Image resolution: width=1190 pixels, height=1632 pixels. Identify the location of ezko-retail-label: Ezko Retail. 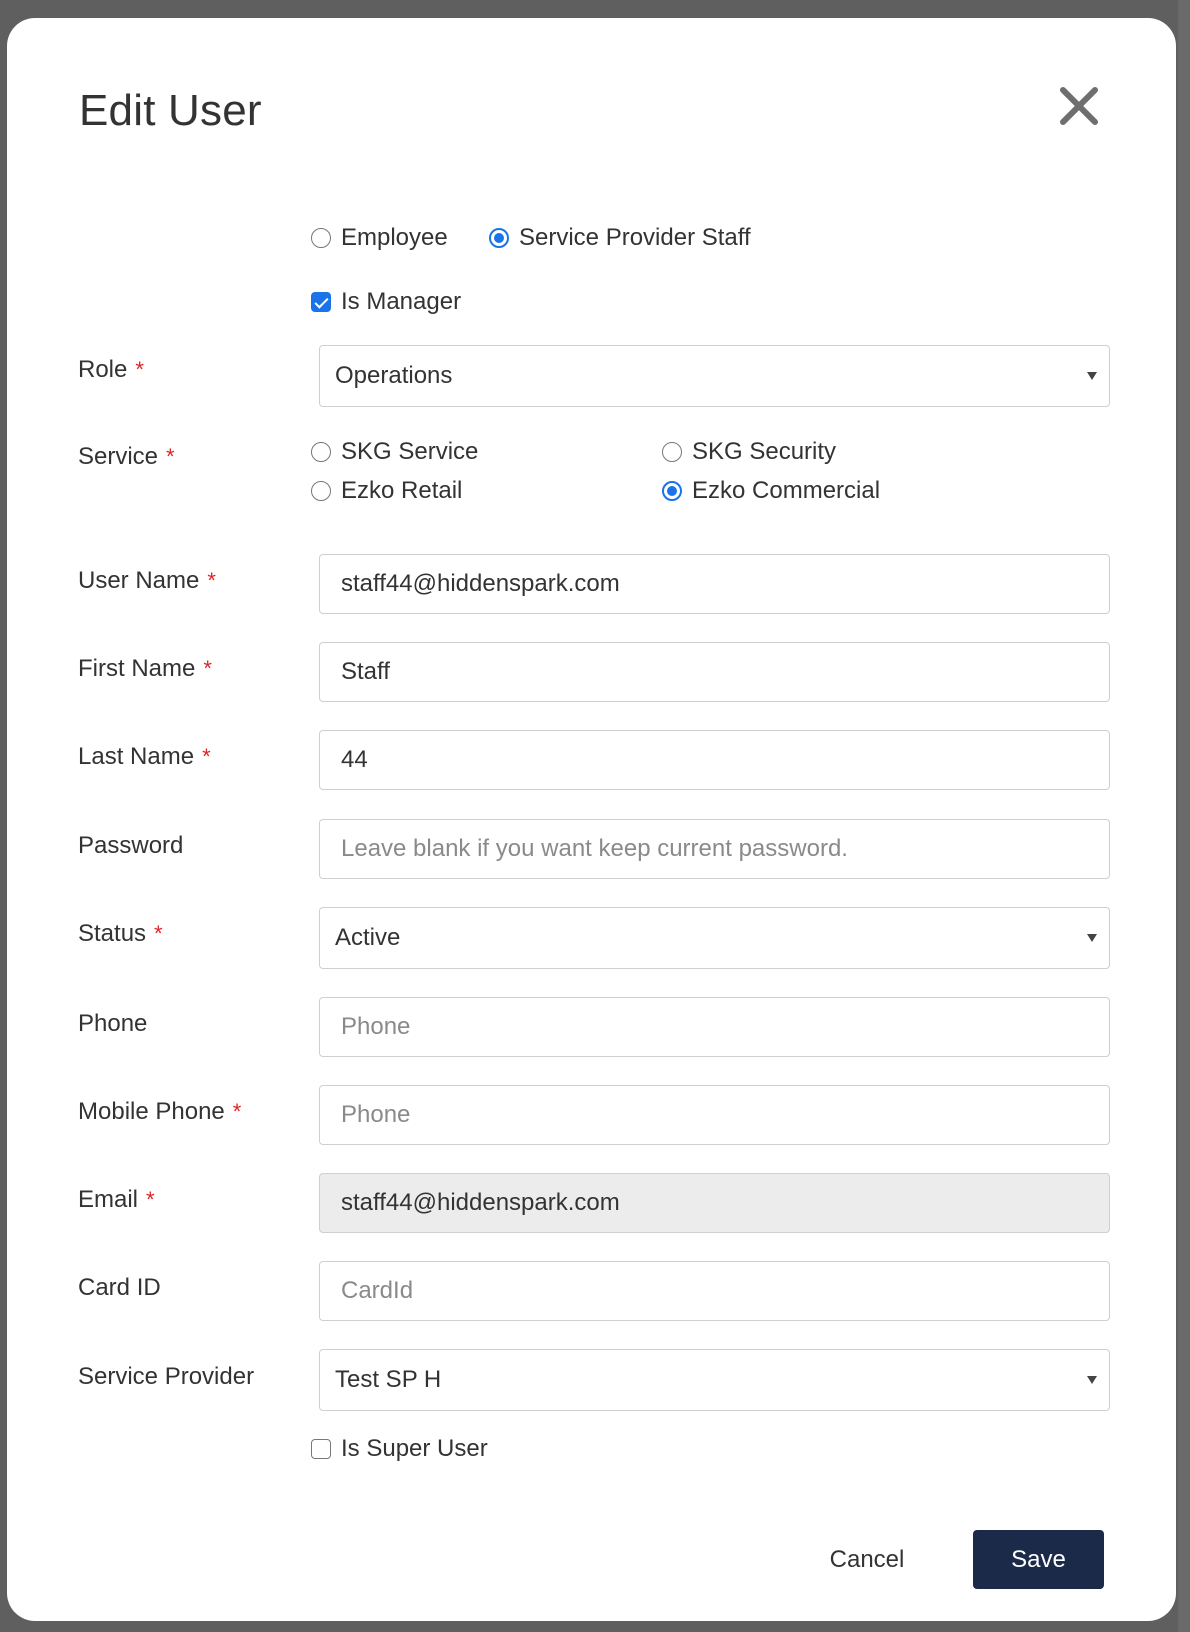
(402, 490).